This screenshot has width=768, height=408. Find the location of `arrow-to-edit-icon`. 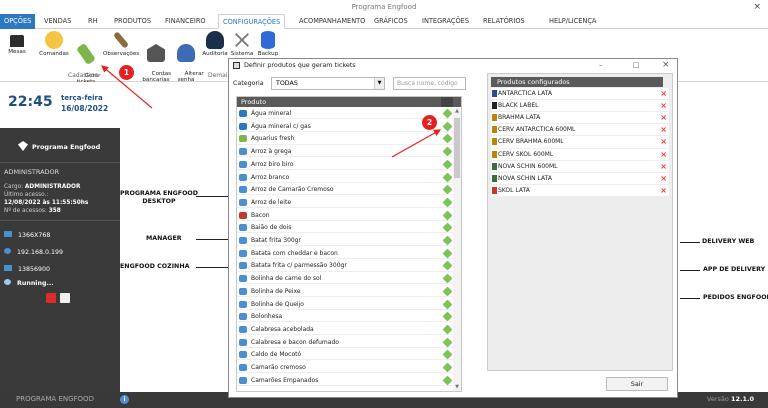

arrow-to-edit-icon is located at coordinates (416, 143).